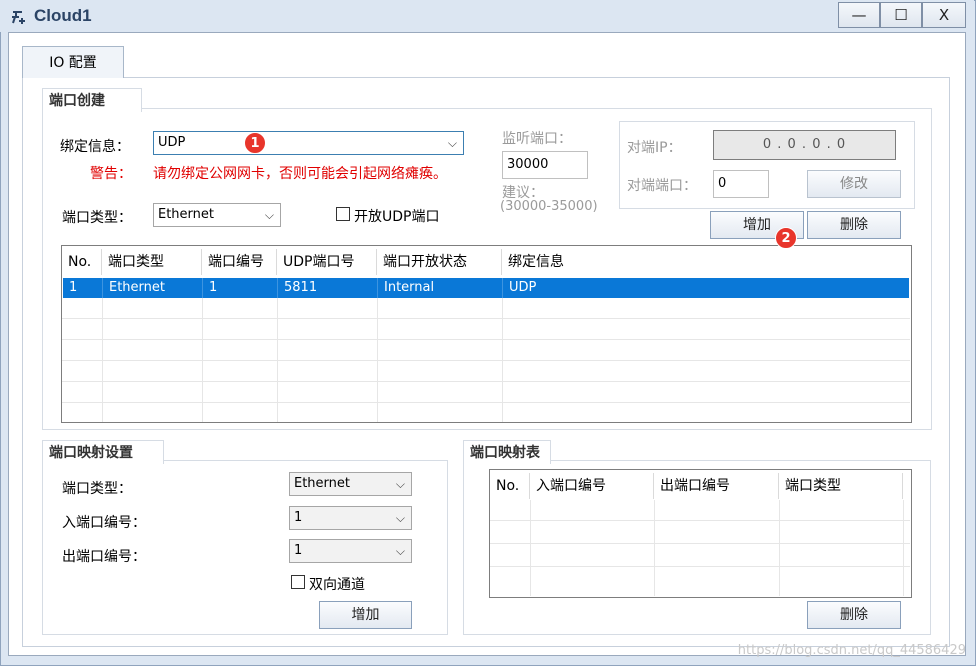 Image resolution: width=976 pixels, height=666 pixels. I want to click on minimize-button: —, so click(859, 15).